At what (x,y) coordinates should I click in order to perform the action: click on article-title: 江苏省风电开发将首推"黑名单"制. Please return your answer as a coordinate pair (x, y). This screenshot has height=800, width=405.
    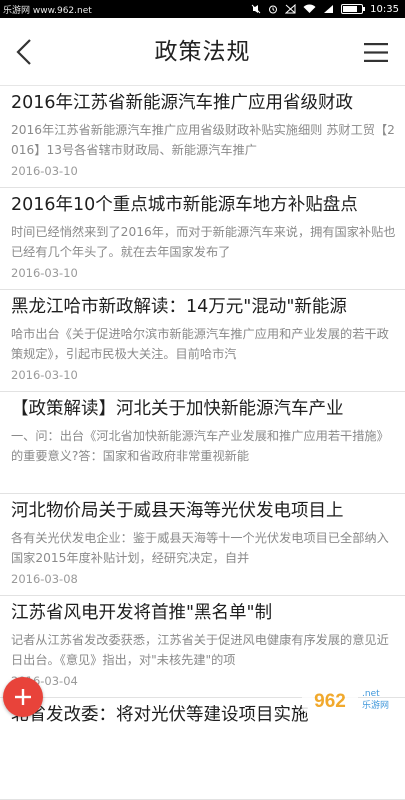
    Looking at the image, I should click on (142, 613).